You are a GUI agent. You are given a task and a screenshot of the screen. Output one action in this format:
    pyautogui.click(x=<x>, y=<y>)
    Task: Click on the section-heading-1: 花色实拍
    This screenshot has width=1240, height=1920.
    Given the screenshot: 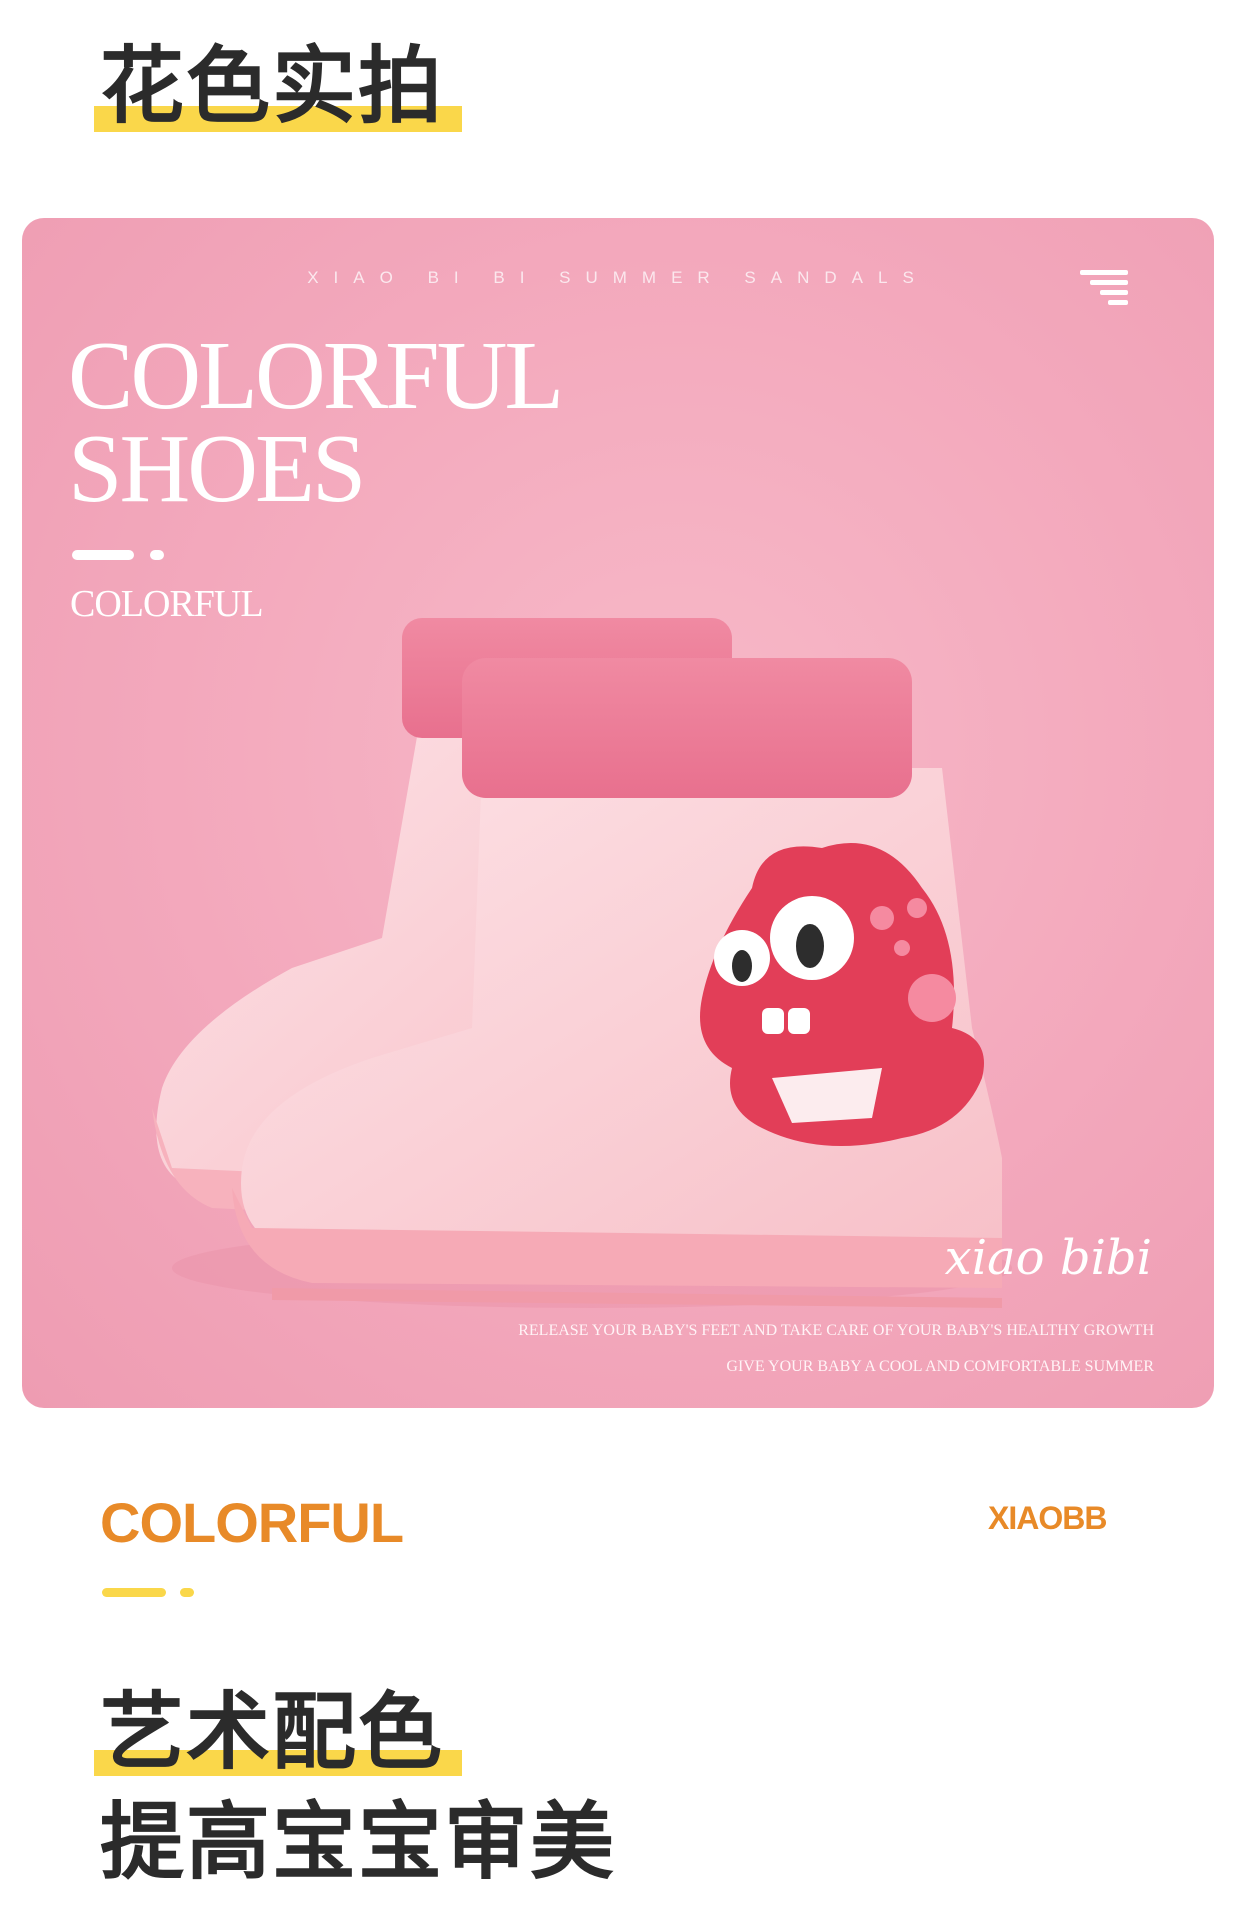 What is the action you would take?
    pyautogui.click(x=278, y=86)
    